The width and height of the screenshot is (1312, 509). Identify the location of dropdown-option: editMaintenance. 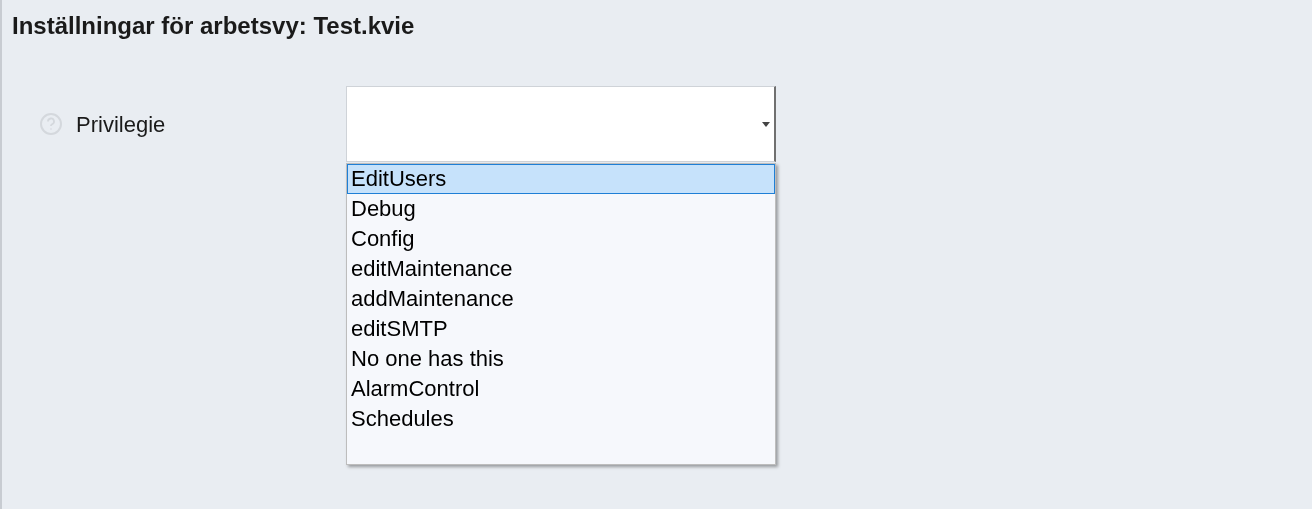
(561, 269).